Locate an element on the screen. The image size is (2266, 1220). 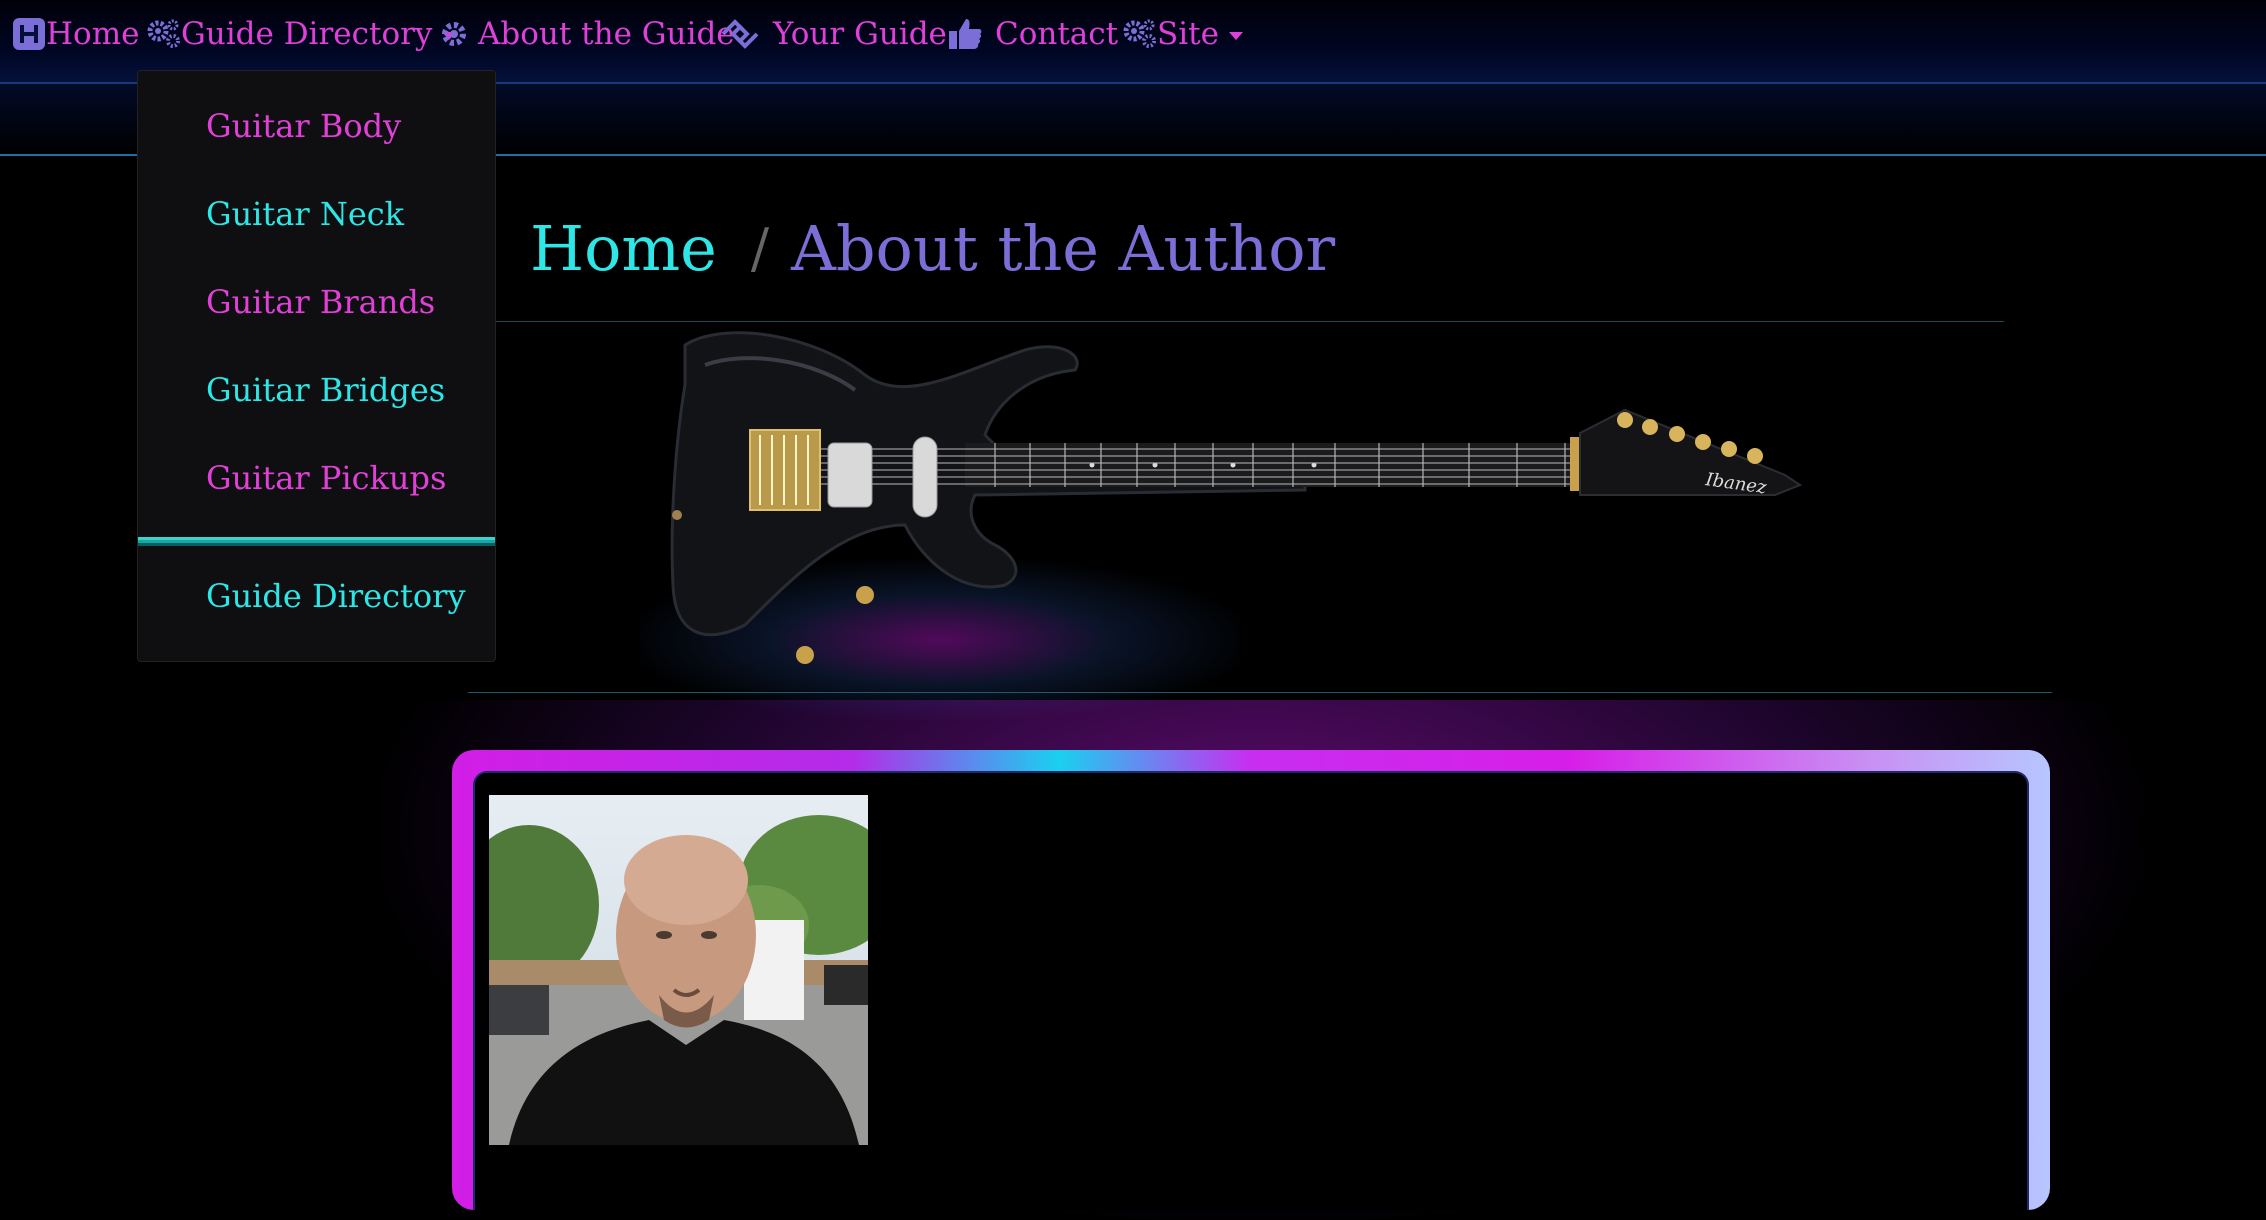
nav-home: Home is located at coordinates (75, 34).